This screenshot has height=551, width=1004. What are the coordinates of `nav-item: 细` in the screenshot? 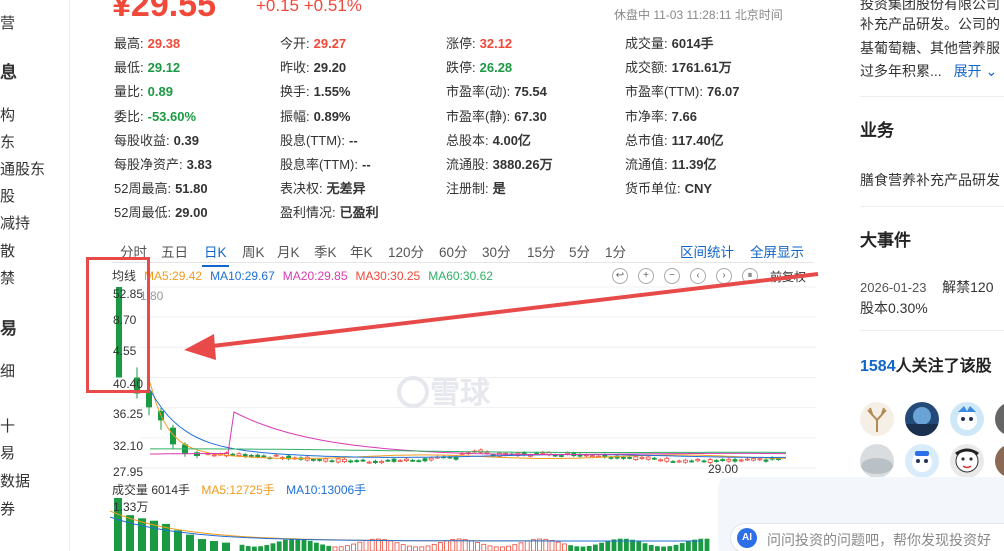 It's located at (7, 370).